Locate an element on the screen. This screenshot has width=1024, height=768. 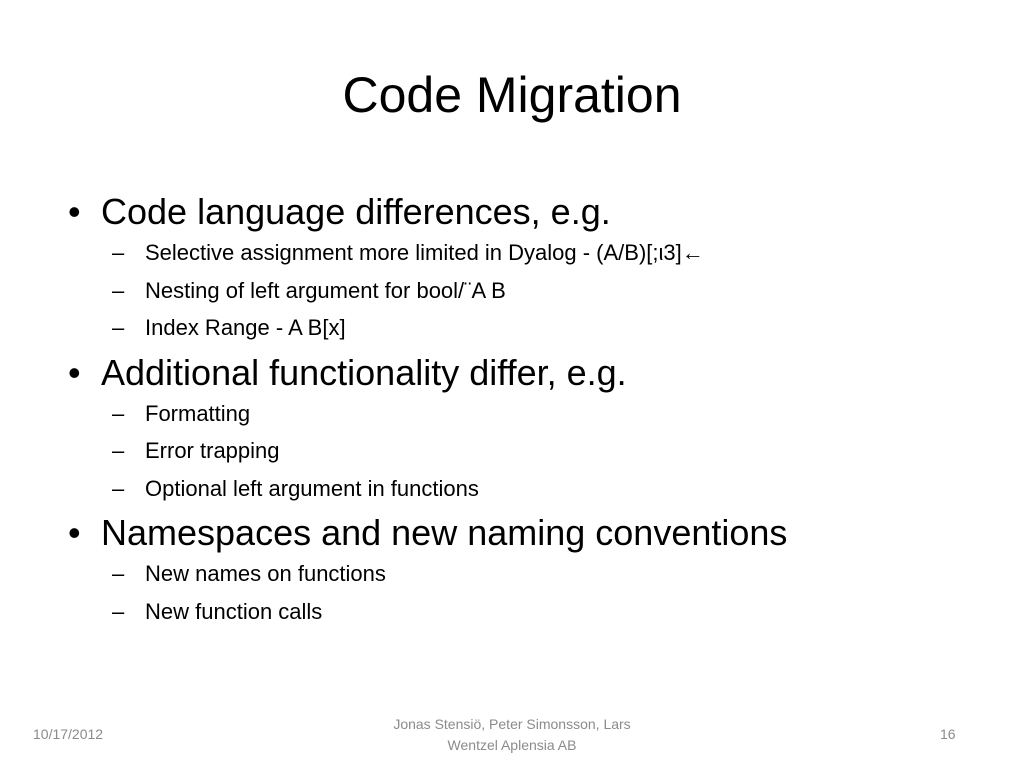
sub-bullet-item: – Optional left argument in functions is located at coordinates (510, 489).